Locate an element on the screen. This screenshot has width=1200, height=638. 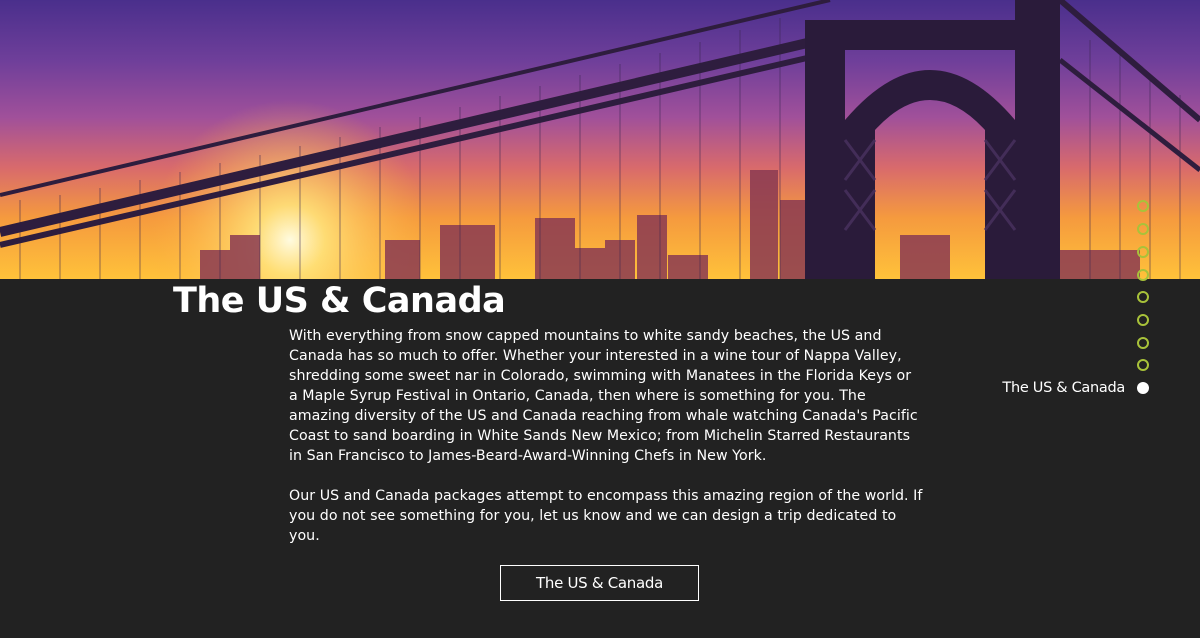
page-nav-active-label: The US & Canada is located at coordinates (1063, 388).